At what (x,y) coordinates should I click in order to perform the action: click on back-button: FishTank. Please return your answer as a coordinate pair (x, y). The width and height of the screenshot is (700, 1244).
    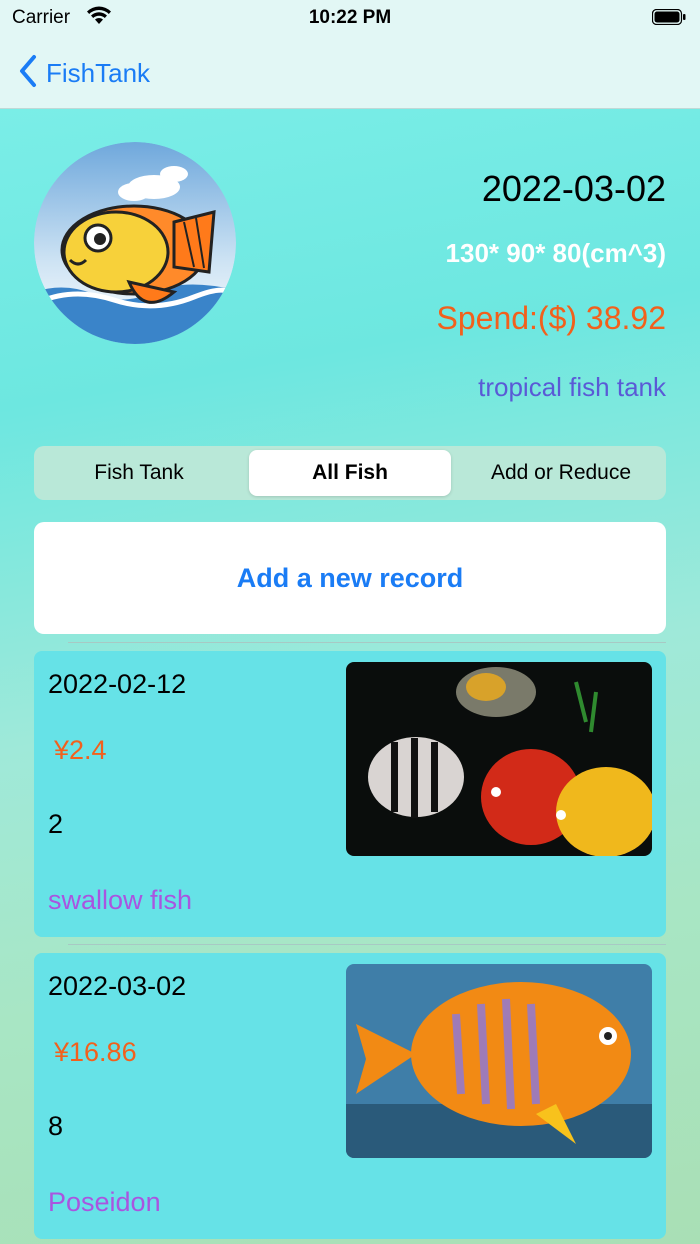
    Looking at the image, I should click on (84, 73).